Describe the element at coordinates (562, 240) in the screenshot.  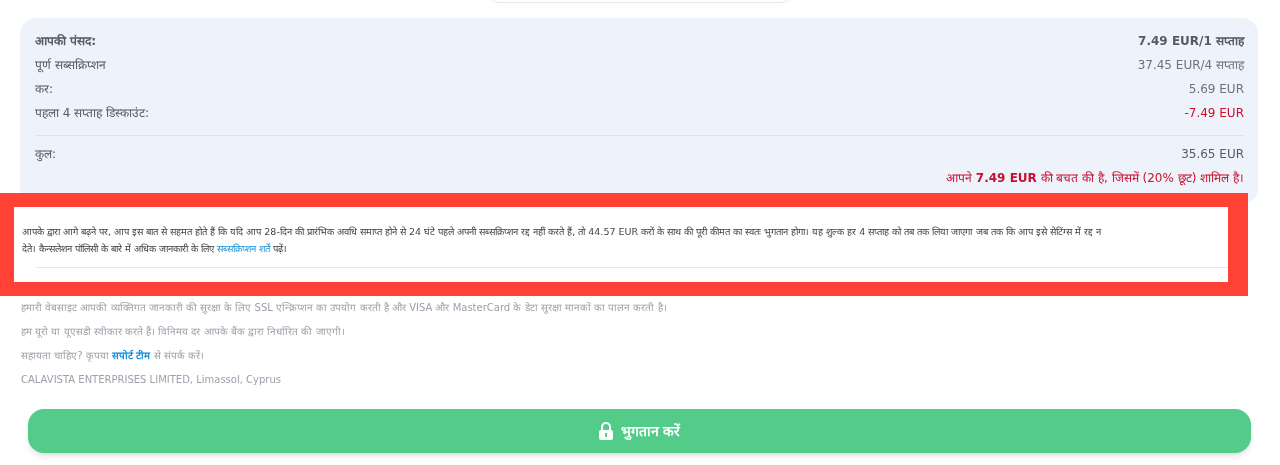
I see `notice-text: आपके द्वारा आगे बढ़ने पर, आप इस बात से सहमत होते हैं कि यदि आप 28-दिन की प्रारंभिक अवधि समाप्त होने से 24 घंटे पहले अपनी सब्सक्रिप्शन रद्द नहीं करते हैं, तो 44.57 EUR करों के साथ की पूरी कीमत का स्वतः भुगतान होगा। यह शुल्क हर 4 सप्ताह को तब तक लिया जाएगा जब तक कि आप इसे सेटिंग्स में रद्द न देते। कैन्सलेशन पॉलिसी के बारे में अधिक जानकारी के लिए सब्सक्रिप्शन शर्तें पढ़ें।` at that location.